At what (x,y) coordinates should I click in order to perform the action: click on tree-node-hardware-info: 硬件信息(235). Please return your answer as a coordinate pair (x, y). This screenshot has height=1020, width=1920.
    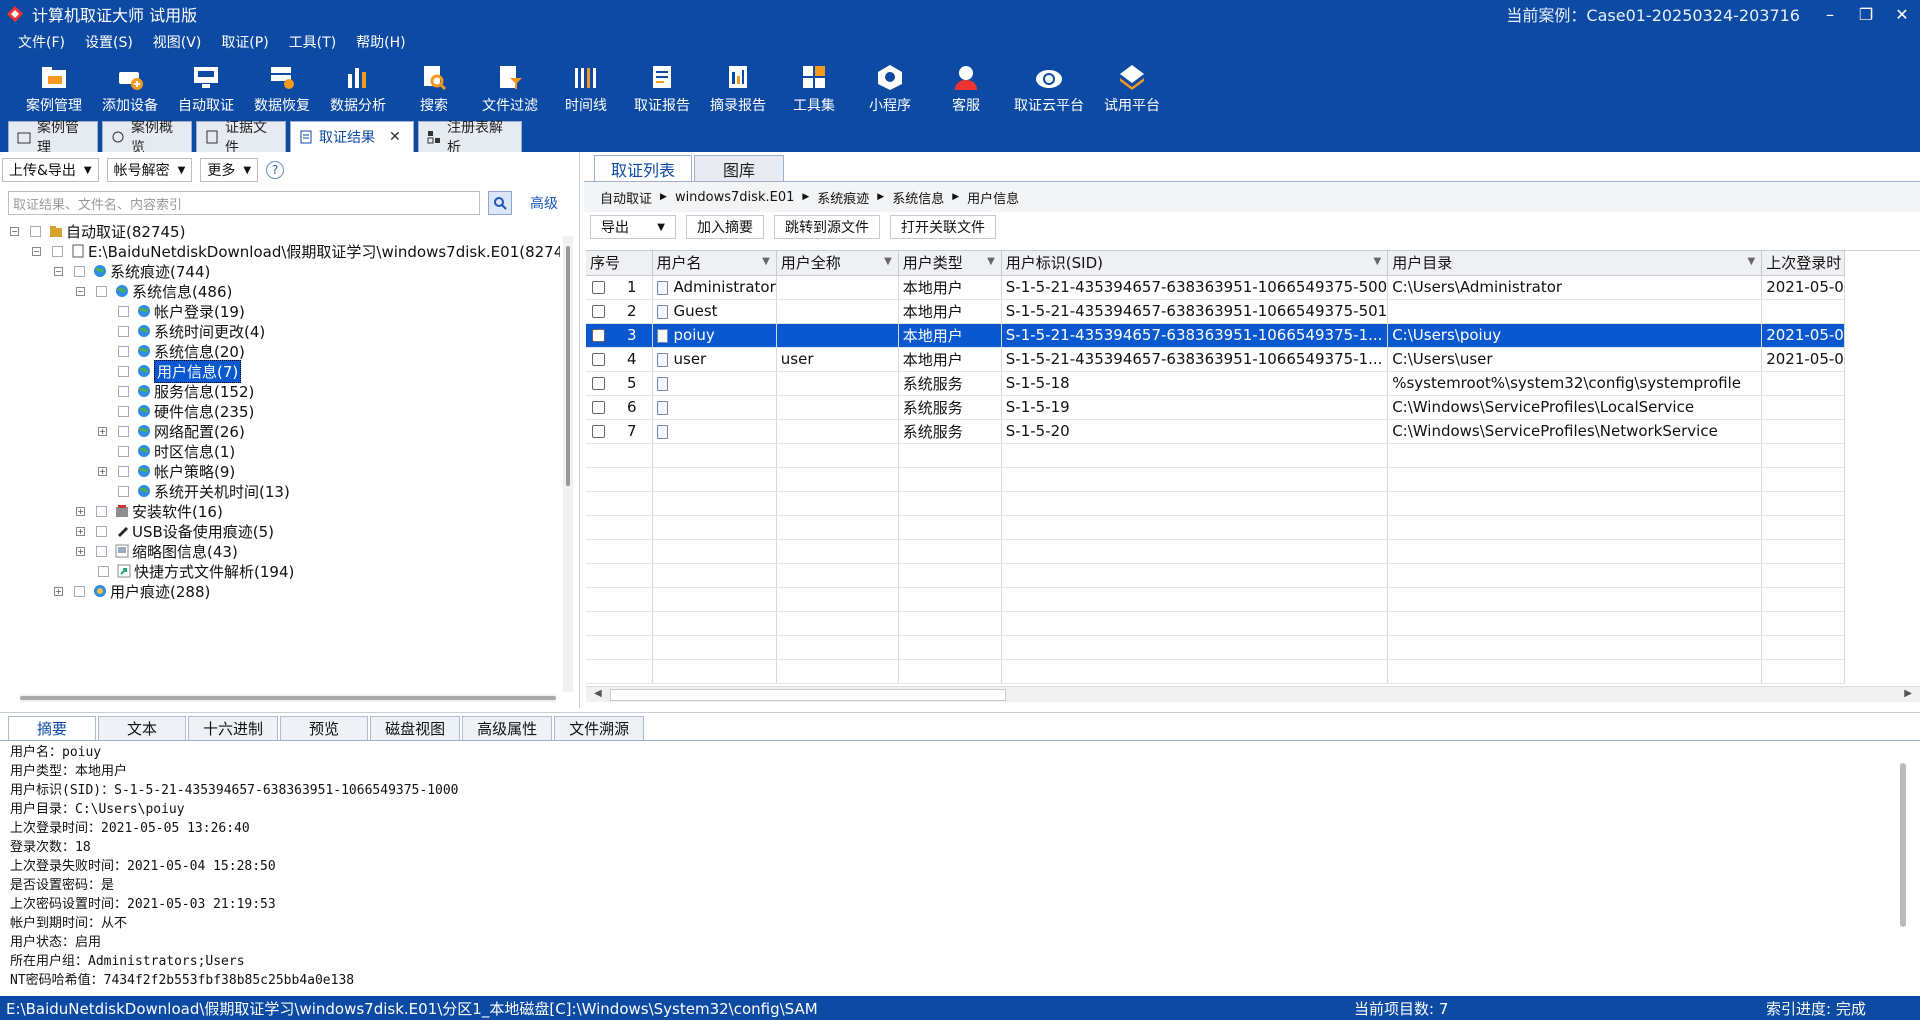
    Looking at the image, I should click on (186, 411).